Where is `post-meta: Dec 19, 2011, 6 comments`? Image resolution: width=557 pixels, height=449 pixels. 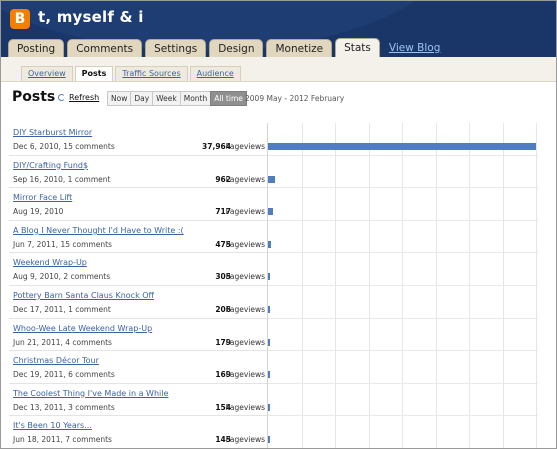 post-meta: Dec 19, 2011, 6 comments is located at coordinates (64, 375).